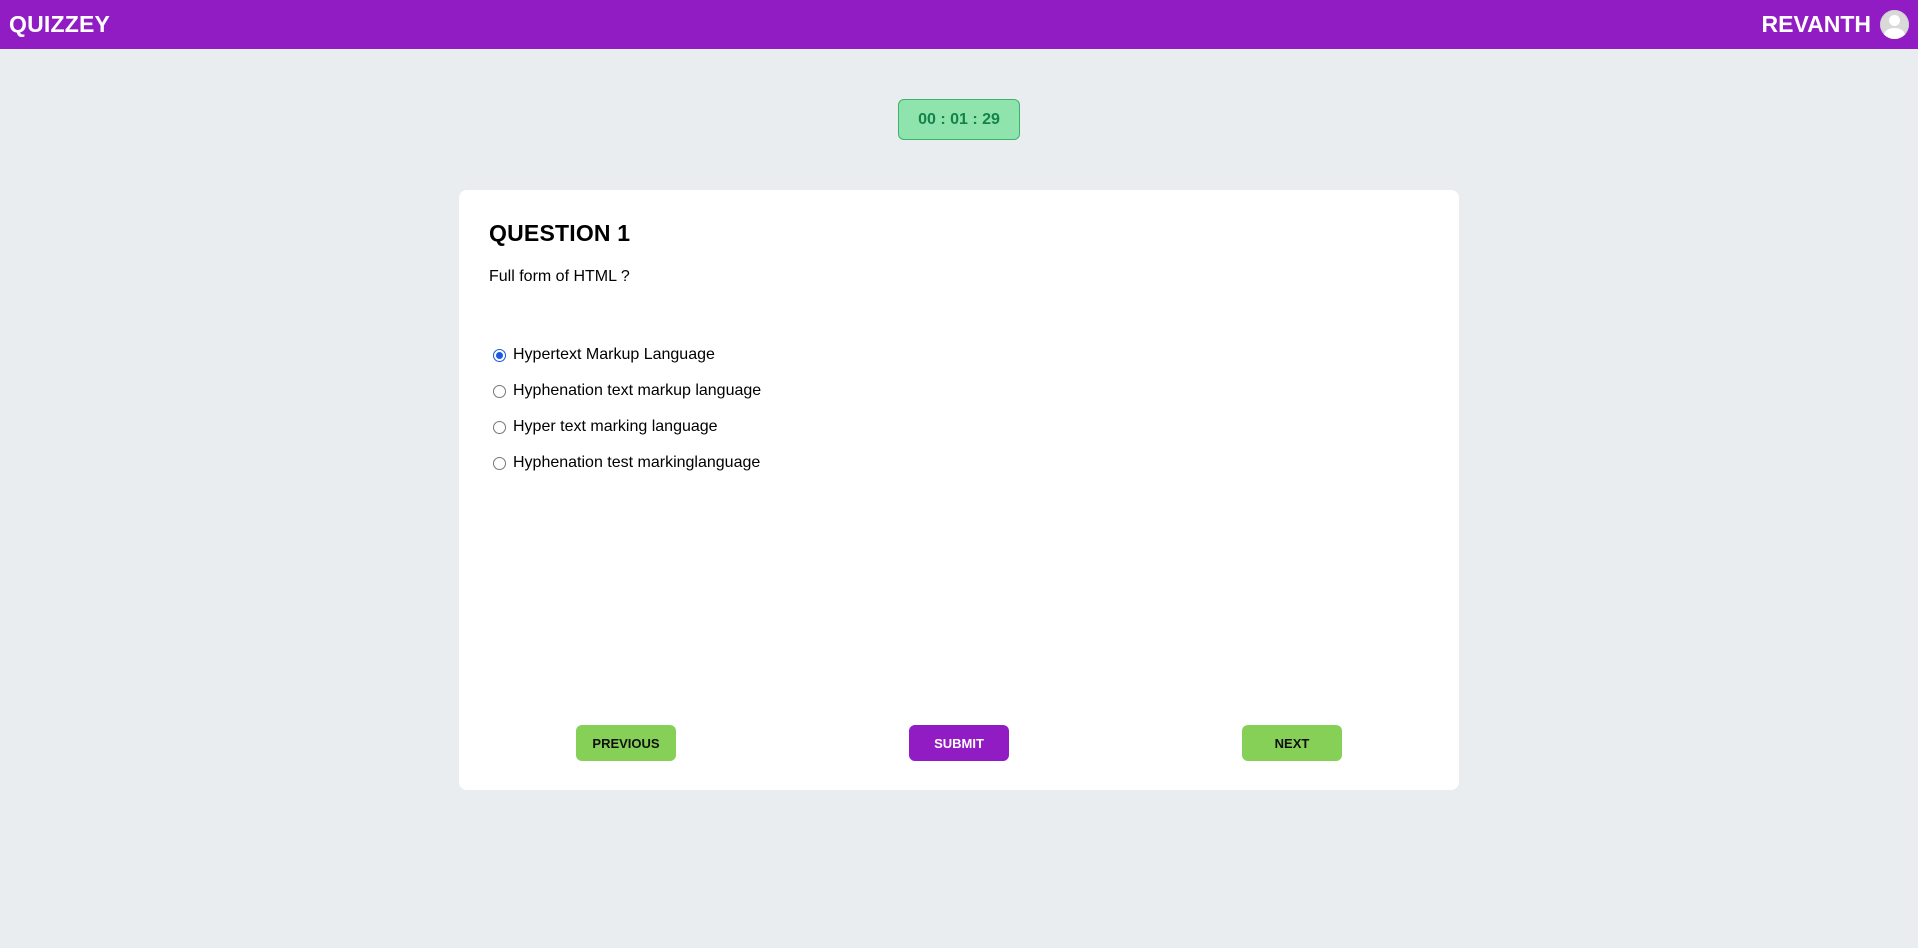 The width and height of the screenshot is (1918, 948). Describe the element at coordinates (499, 355) in the screenshot. I see `radio-button-selected` at that location.